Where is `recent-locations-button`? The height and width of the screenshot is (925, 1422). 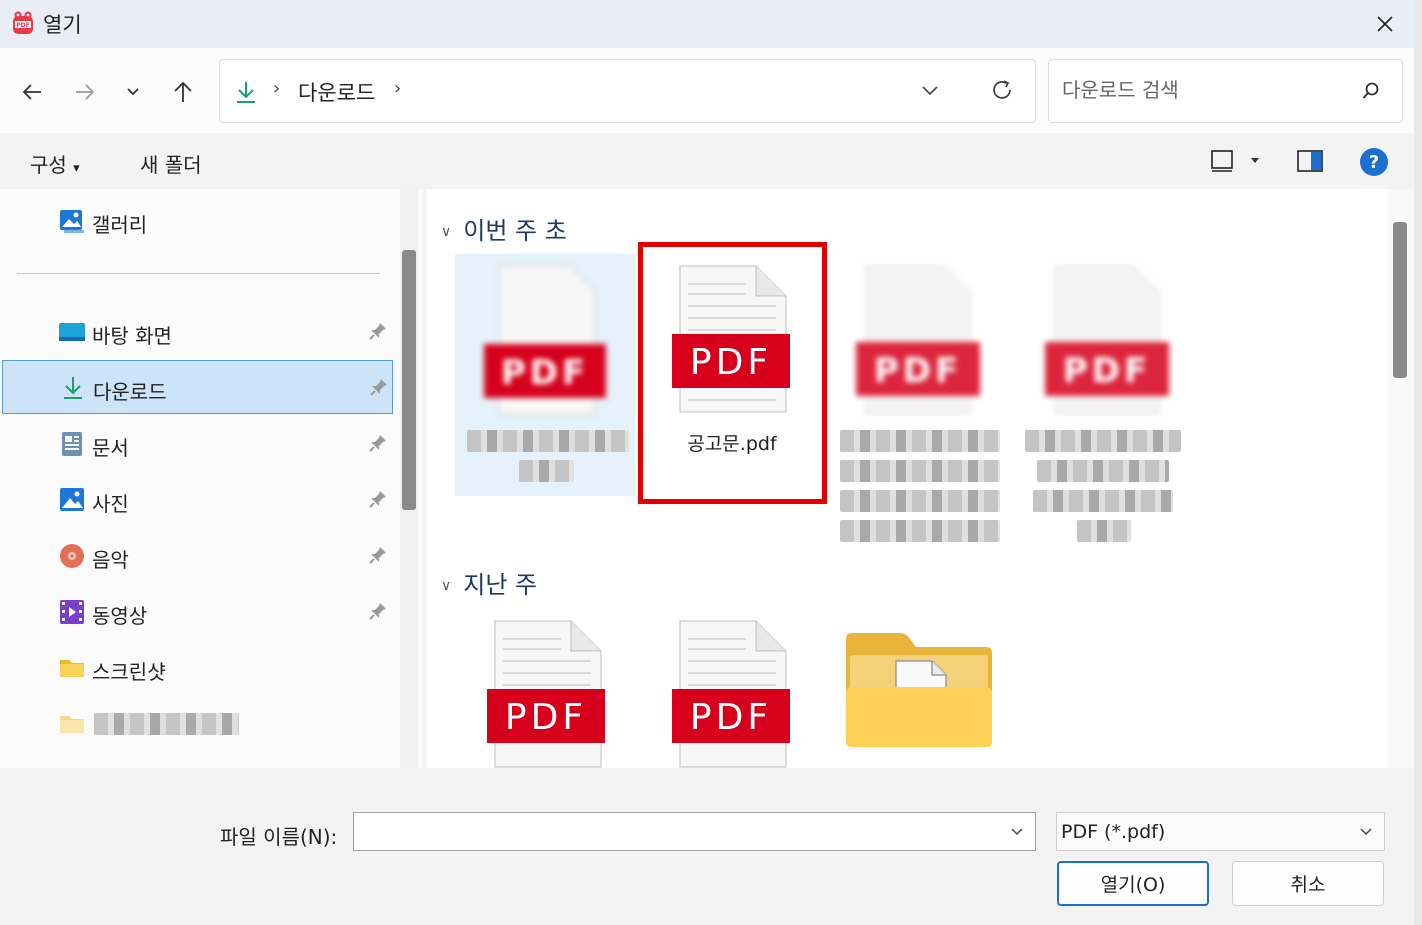
recent-locations-button is located at coordinates (133, 92).